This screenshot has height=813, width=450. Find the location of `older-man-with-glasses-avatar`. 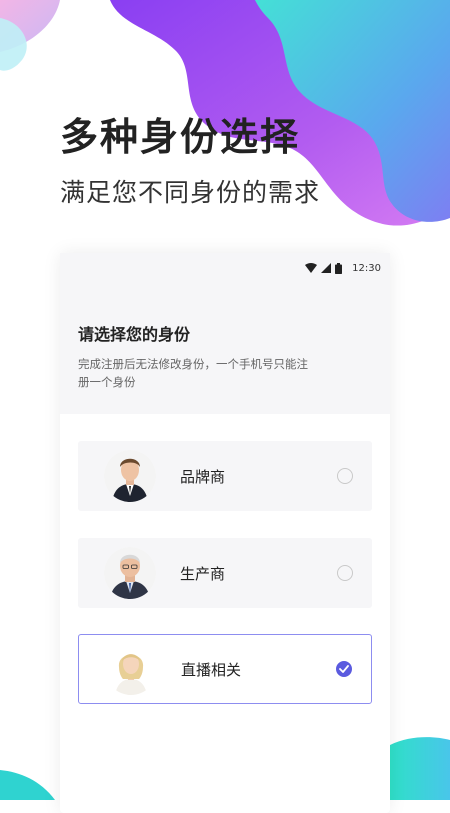

older-man-with-glasses-avatar is located at coordinates (130, 573).